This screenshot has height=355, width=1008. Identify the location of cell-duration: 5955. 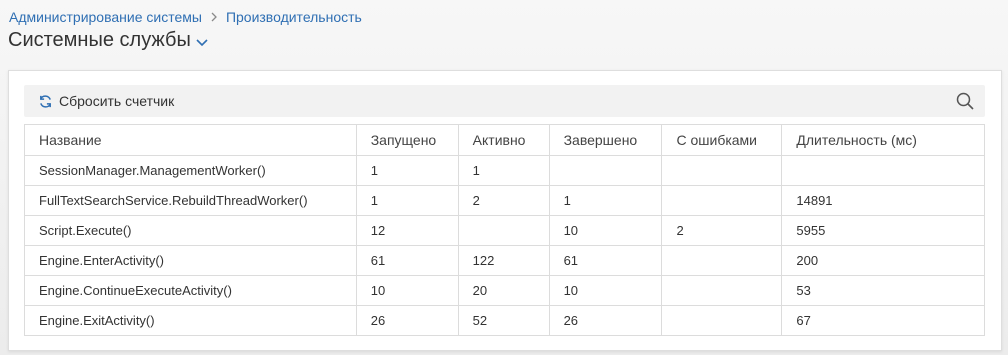
(883, 230).